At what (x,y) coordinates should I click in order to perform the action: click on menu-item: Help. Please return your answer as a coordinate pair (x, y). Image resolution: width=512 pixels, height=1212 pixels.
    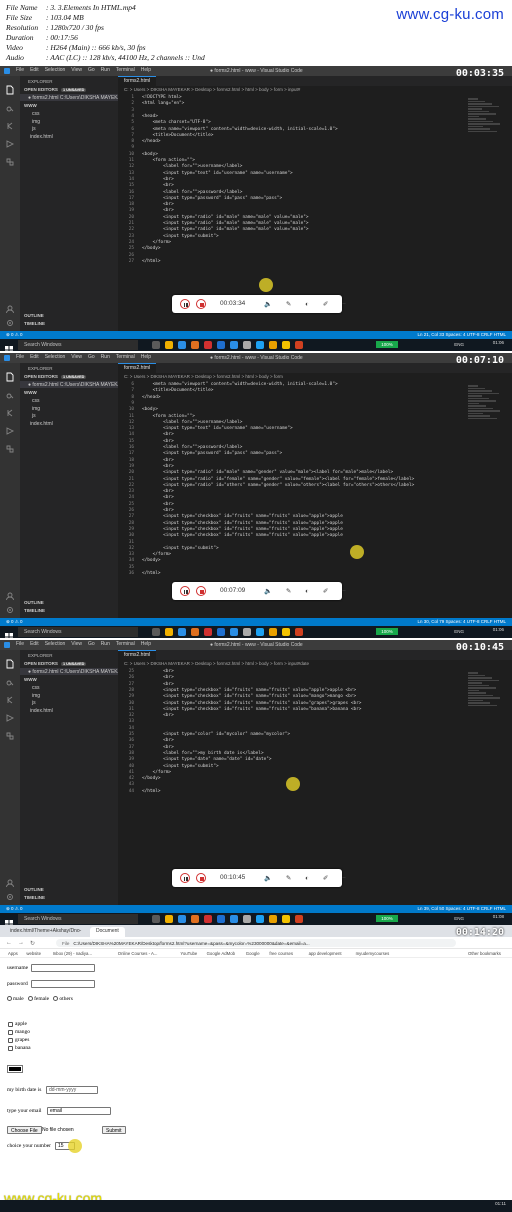
    Looking at the image, I should click on (146, 644).